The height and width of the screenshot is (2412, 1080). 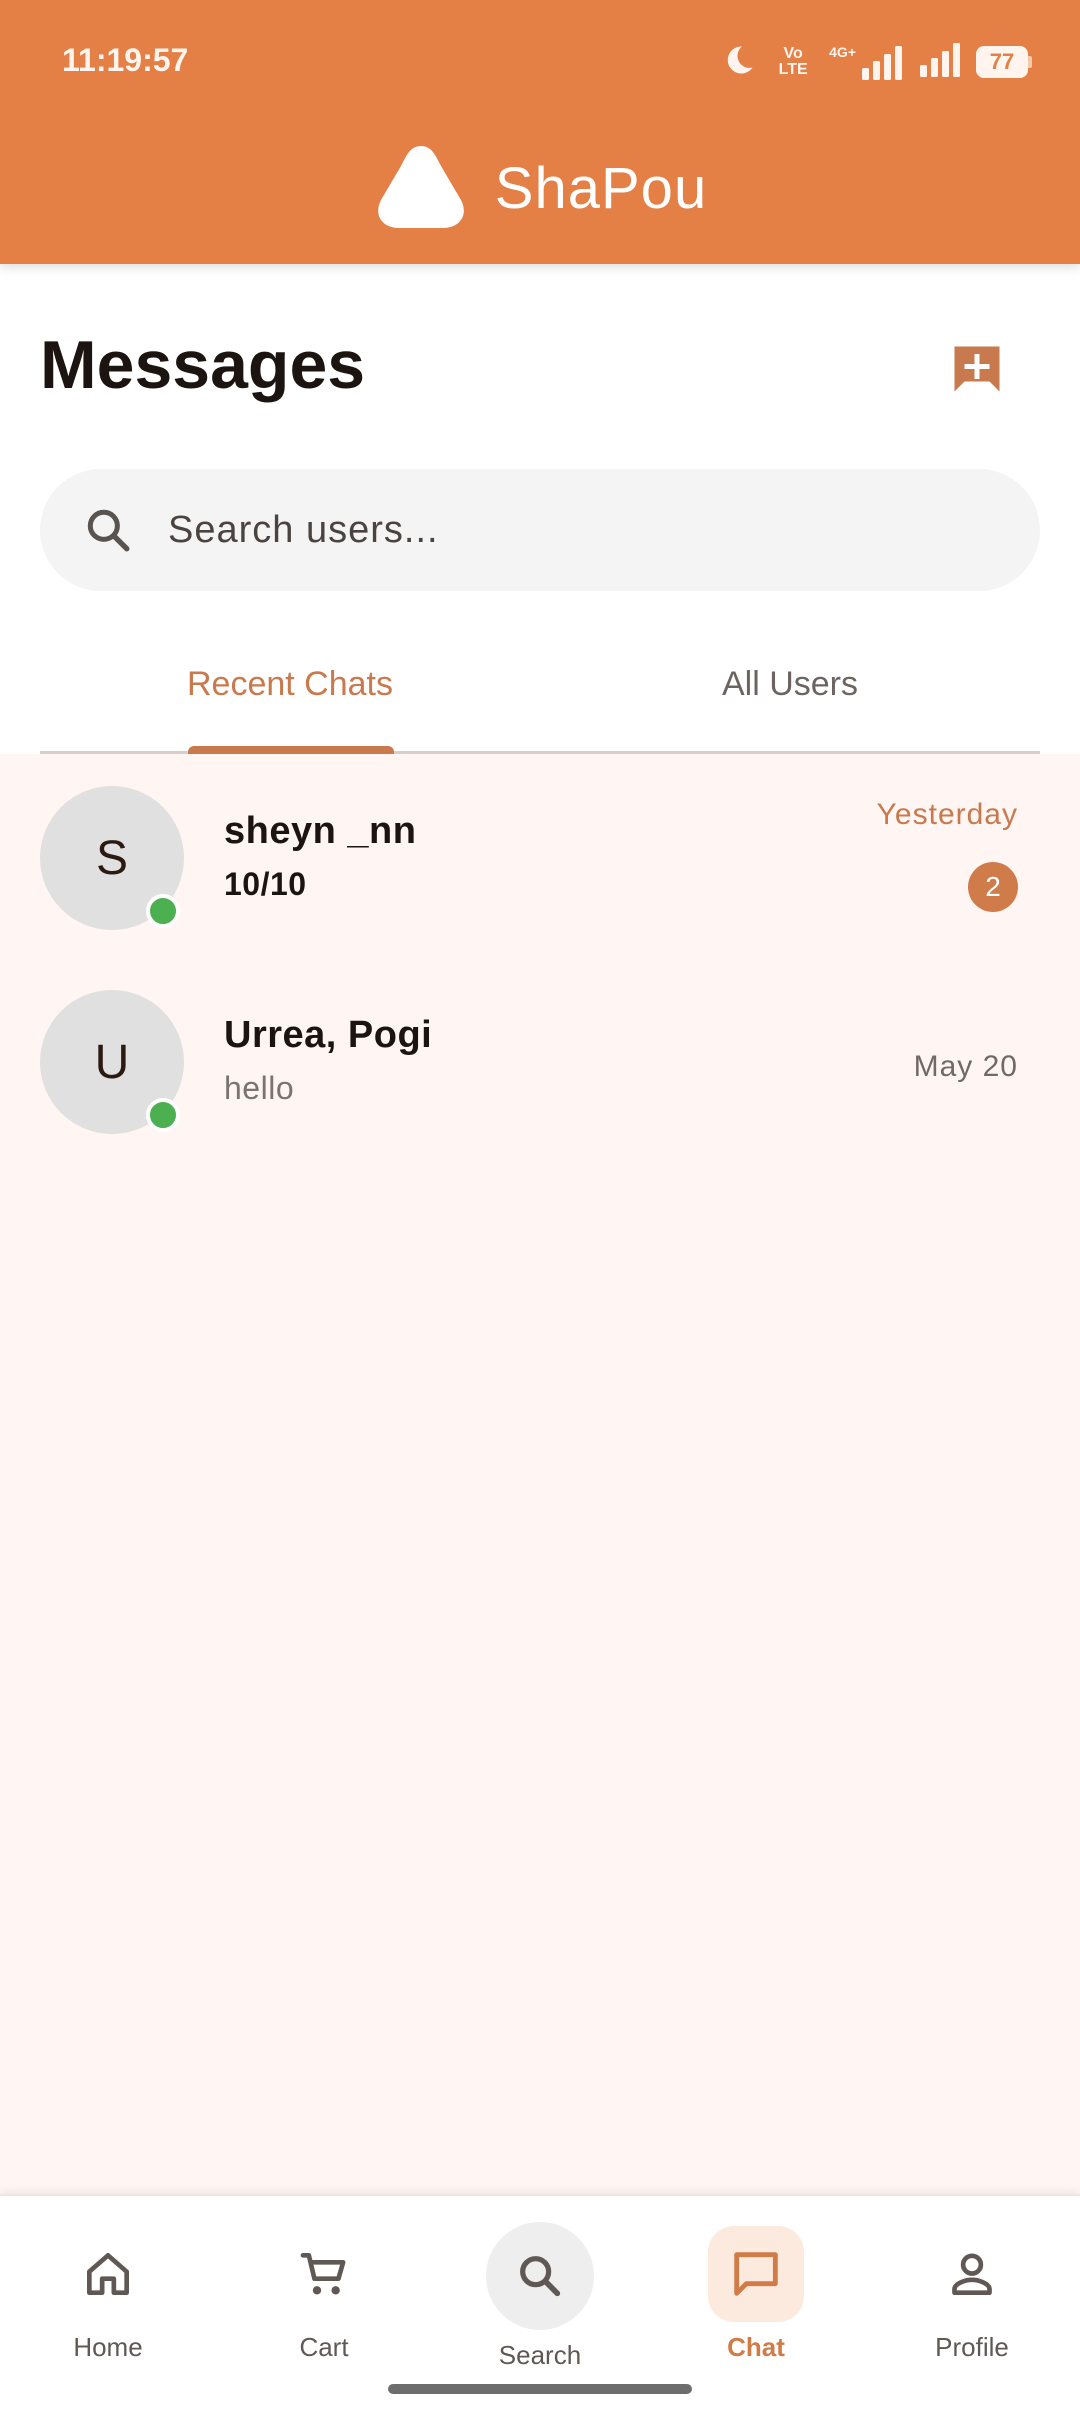 What do you see at coordinates (203, 365) in the screenshot?
I see `page-title: Messages` at bounding box center [203, 365].